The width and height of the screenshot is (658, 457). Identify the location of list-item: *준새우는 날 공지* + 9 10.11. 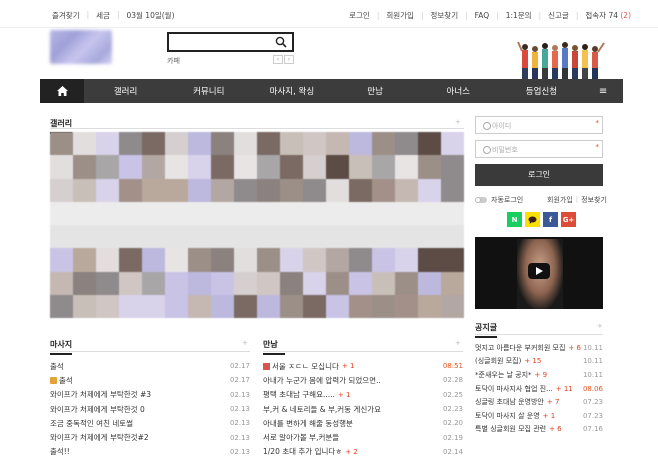
(539, 375).